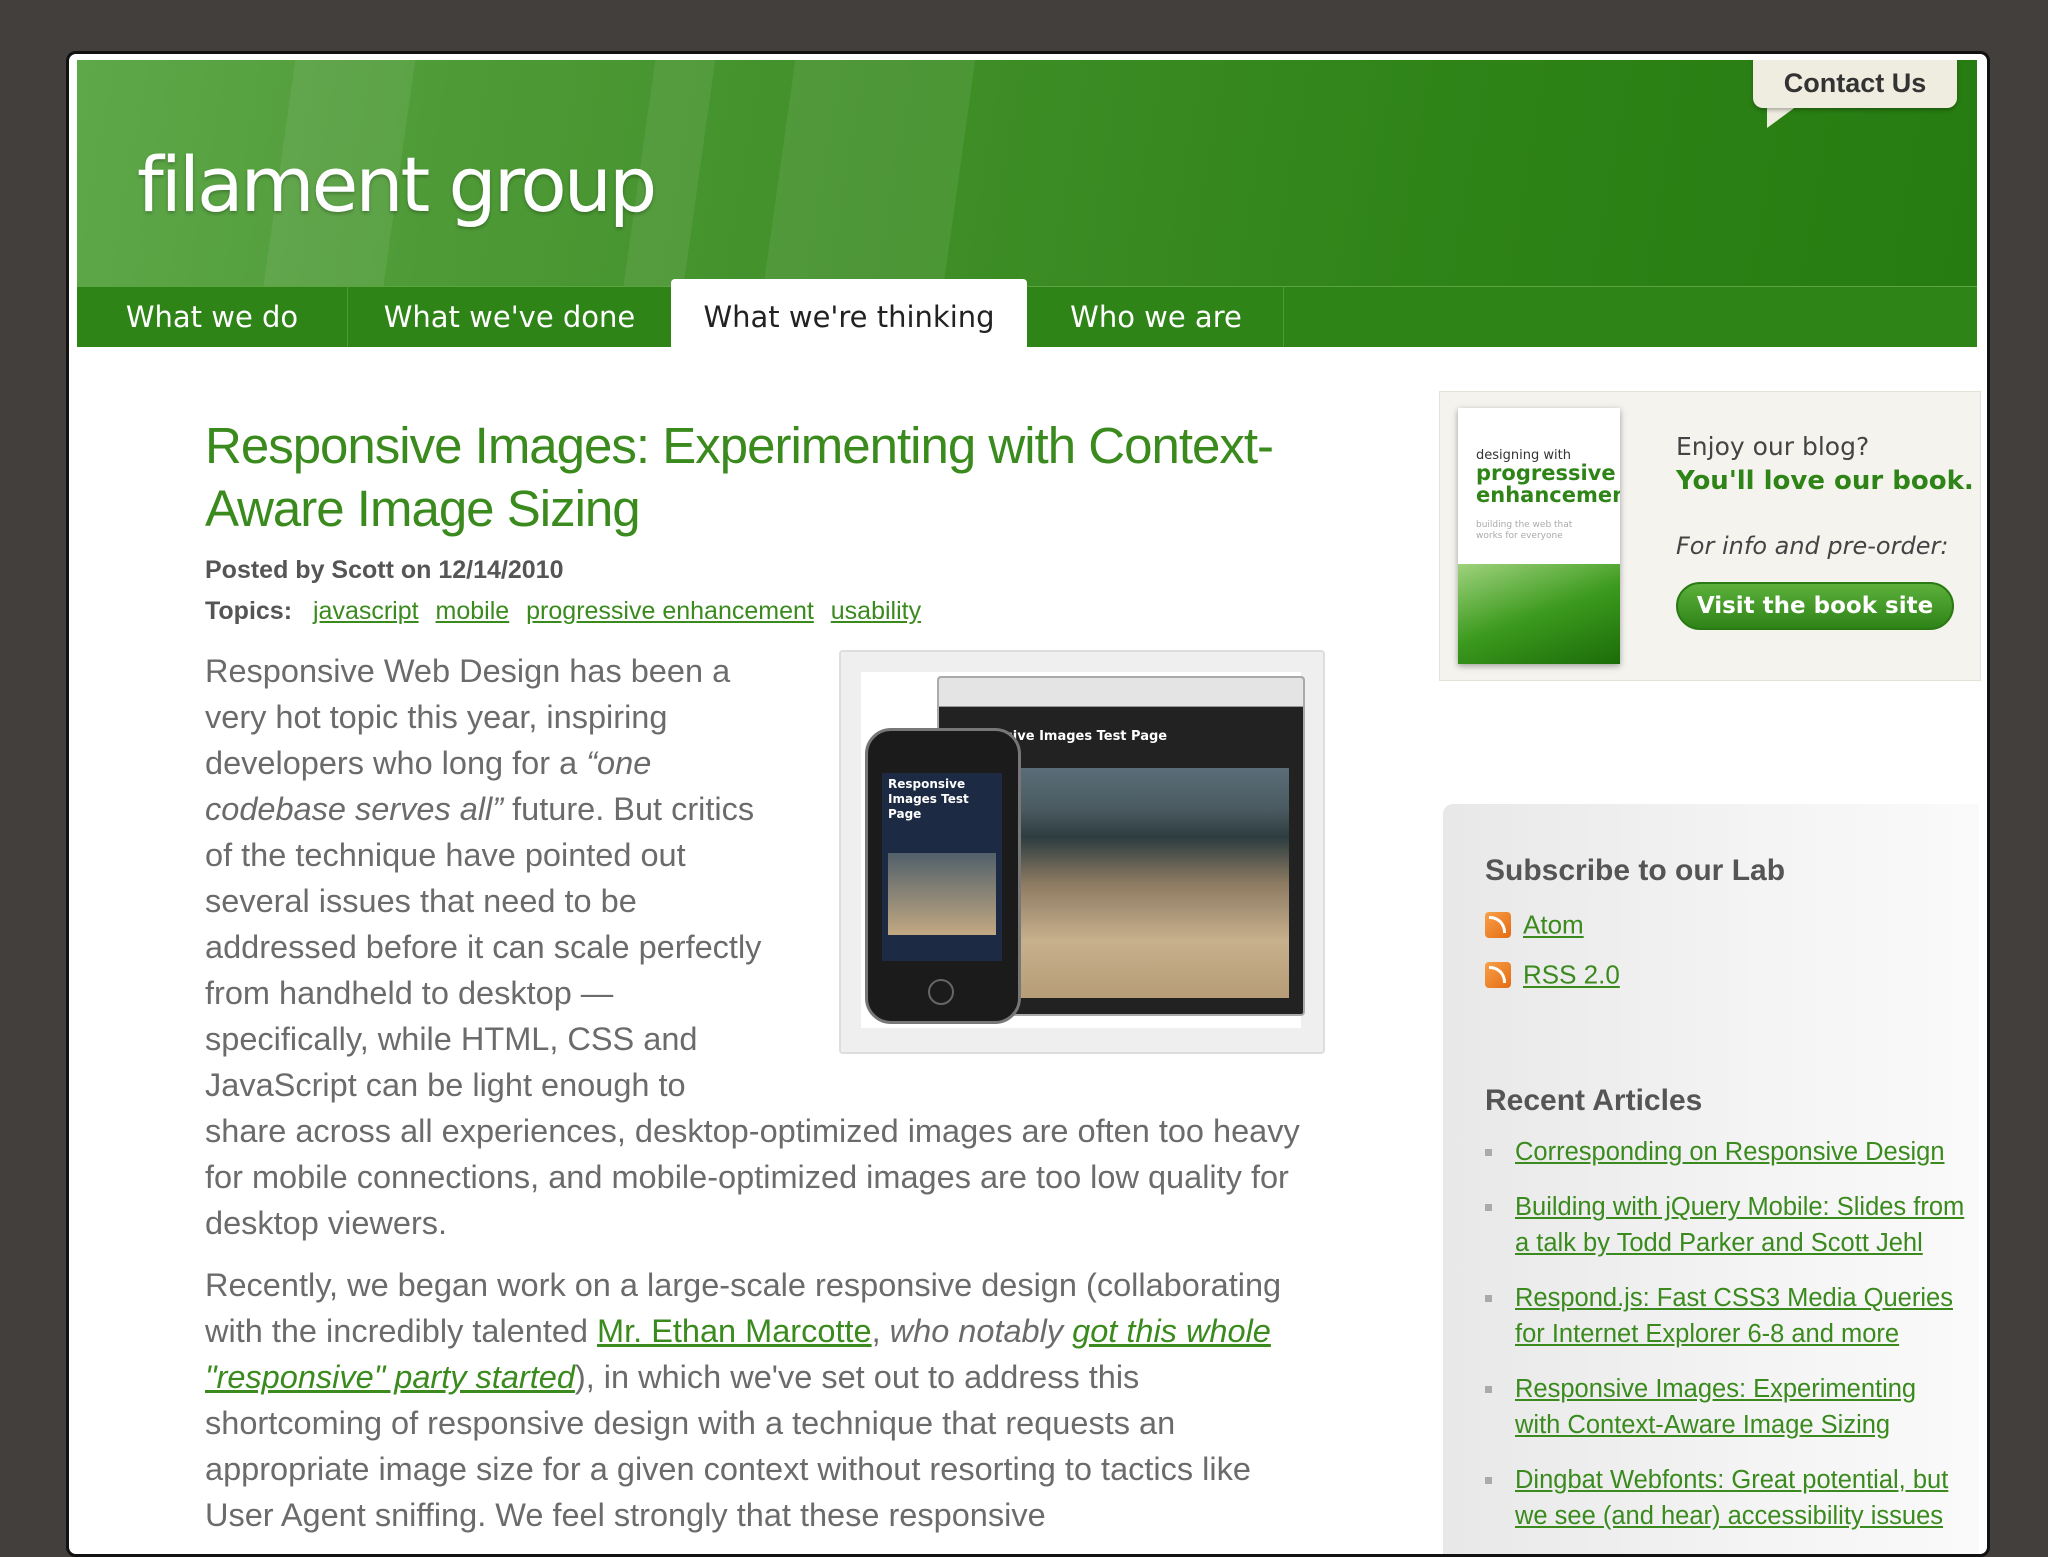 Image resolution: width=2048 pixels, height=1557 pixels. Describe the element at coordinates (1812, 546) in the screenshot. I see `promo-preorder-text: For info and pre-order:` at that location.